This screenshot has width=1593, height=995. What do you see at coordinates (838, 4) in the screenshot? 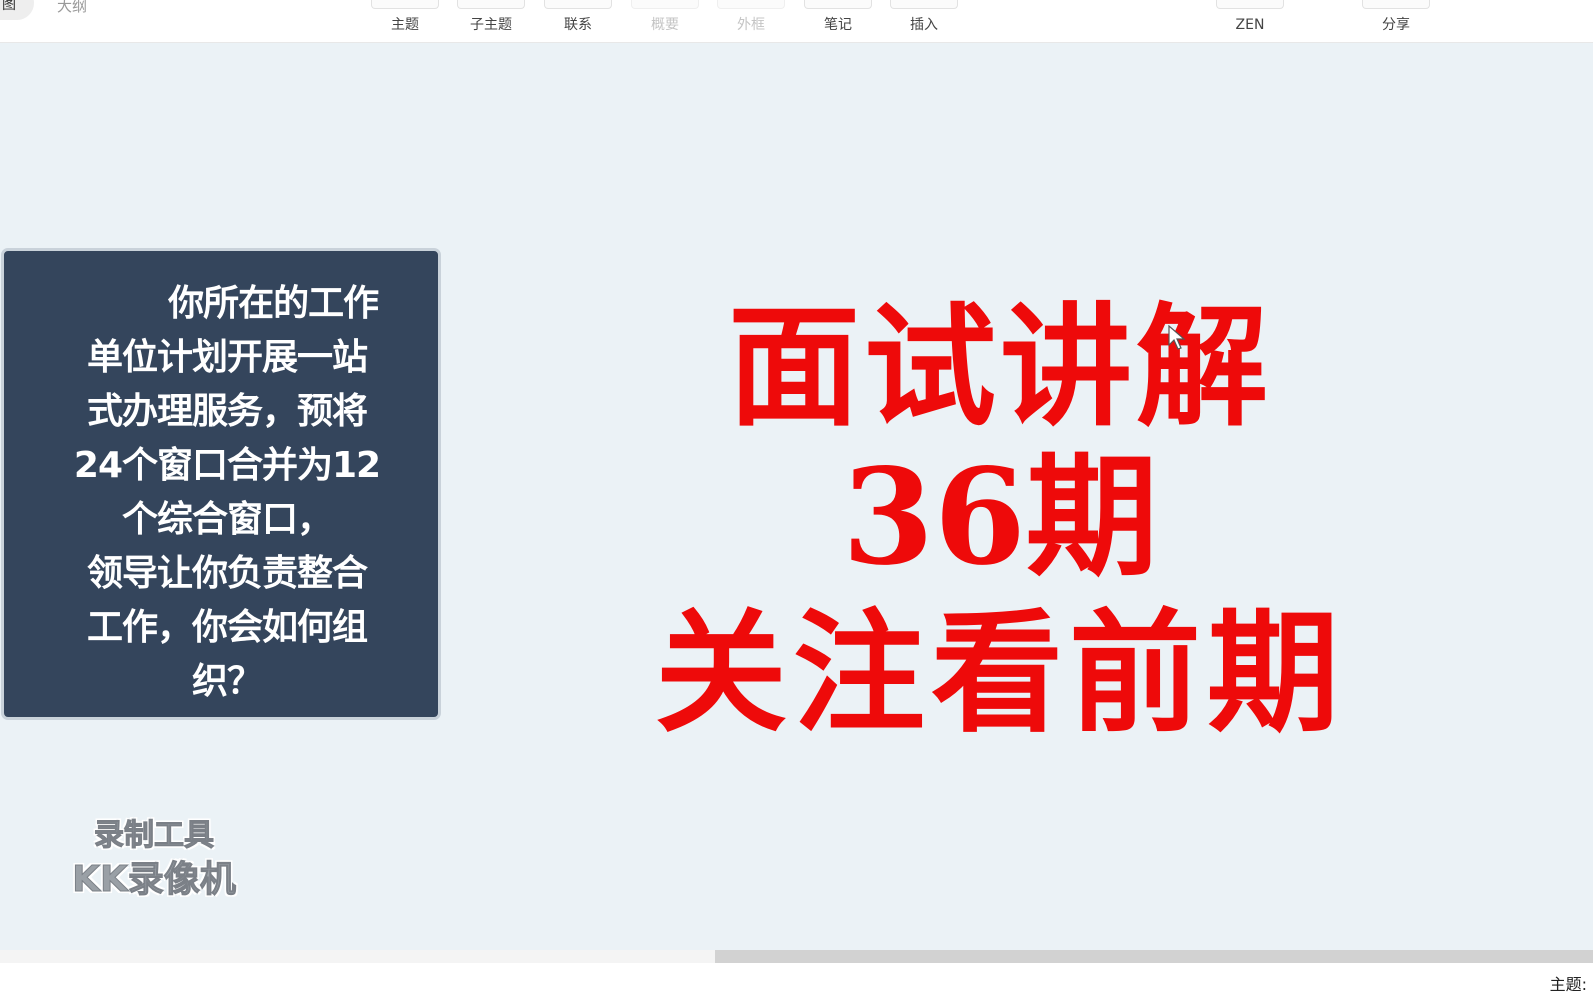
I see `note-icon` at bounding box center [838, 4].